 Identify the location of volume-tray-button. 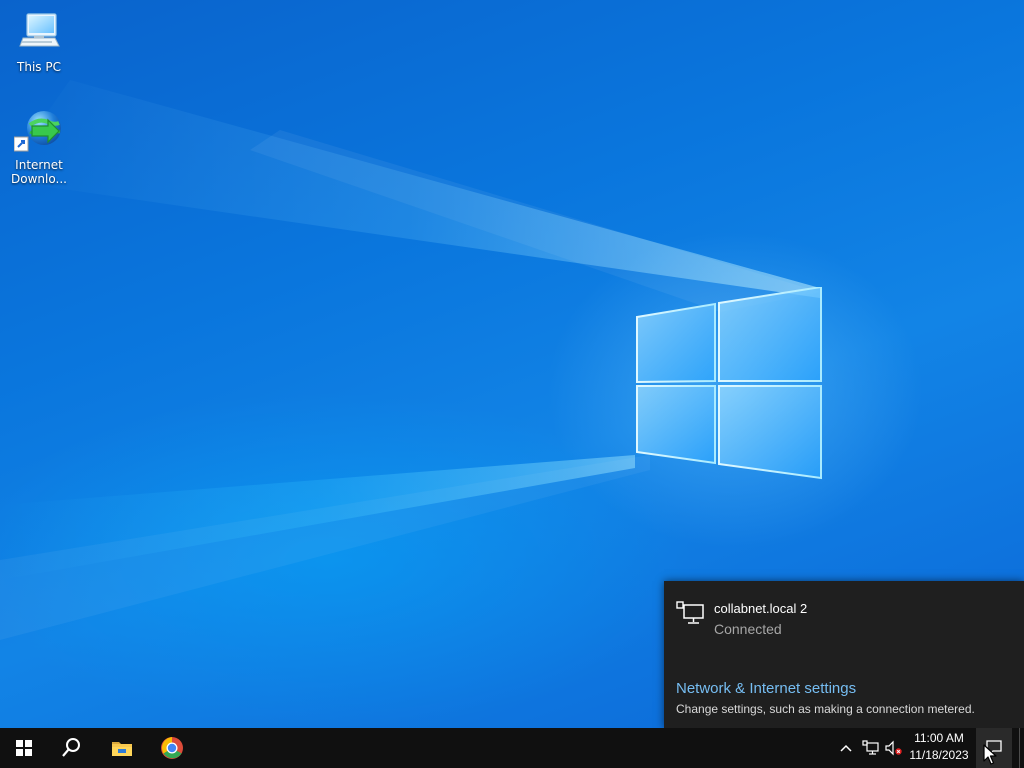
(894, 748).